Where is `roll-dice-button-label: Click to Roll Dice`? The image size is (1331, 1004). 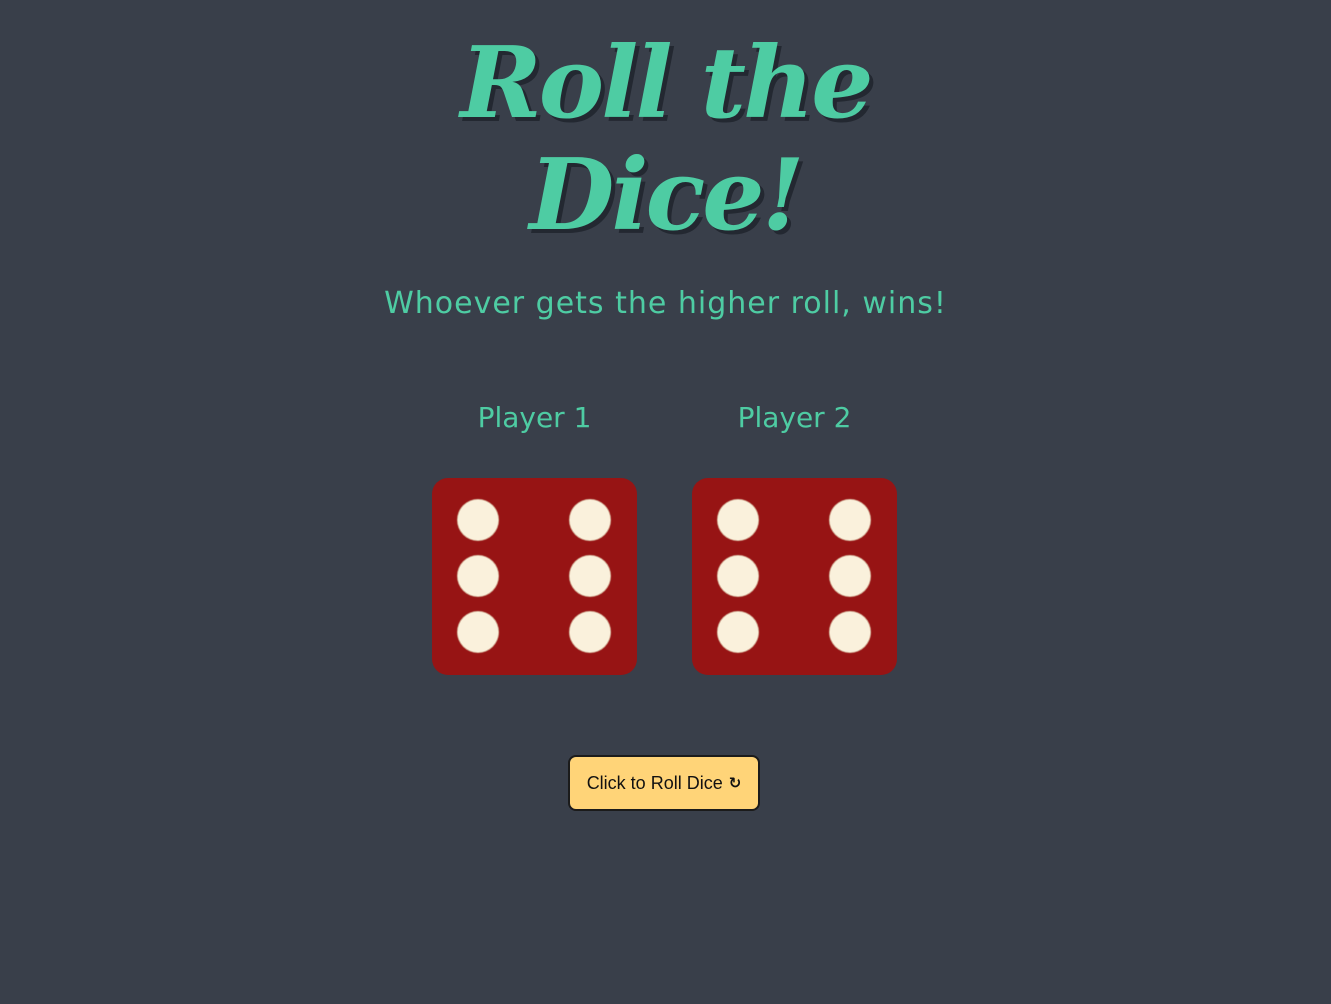 roll-dice-button-label: Click to Roll Dice is located at coordinates (654, 782).